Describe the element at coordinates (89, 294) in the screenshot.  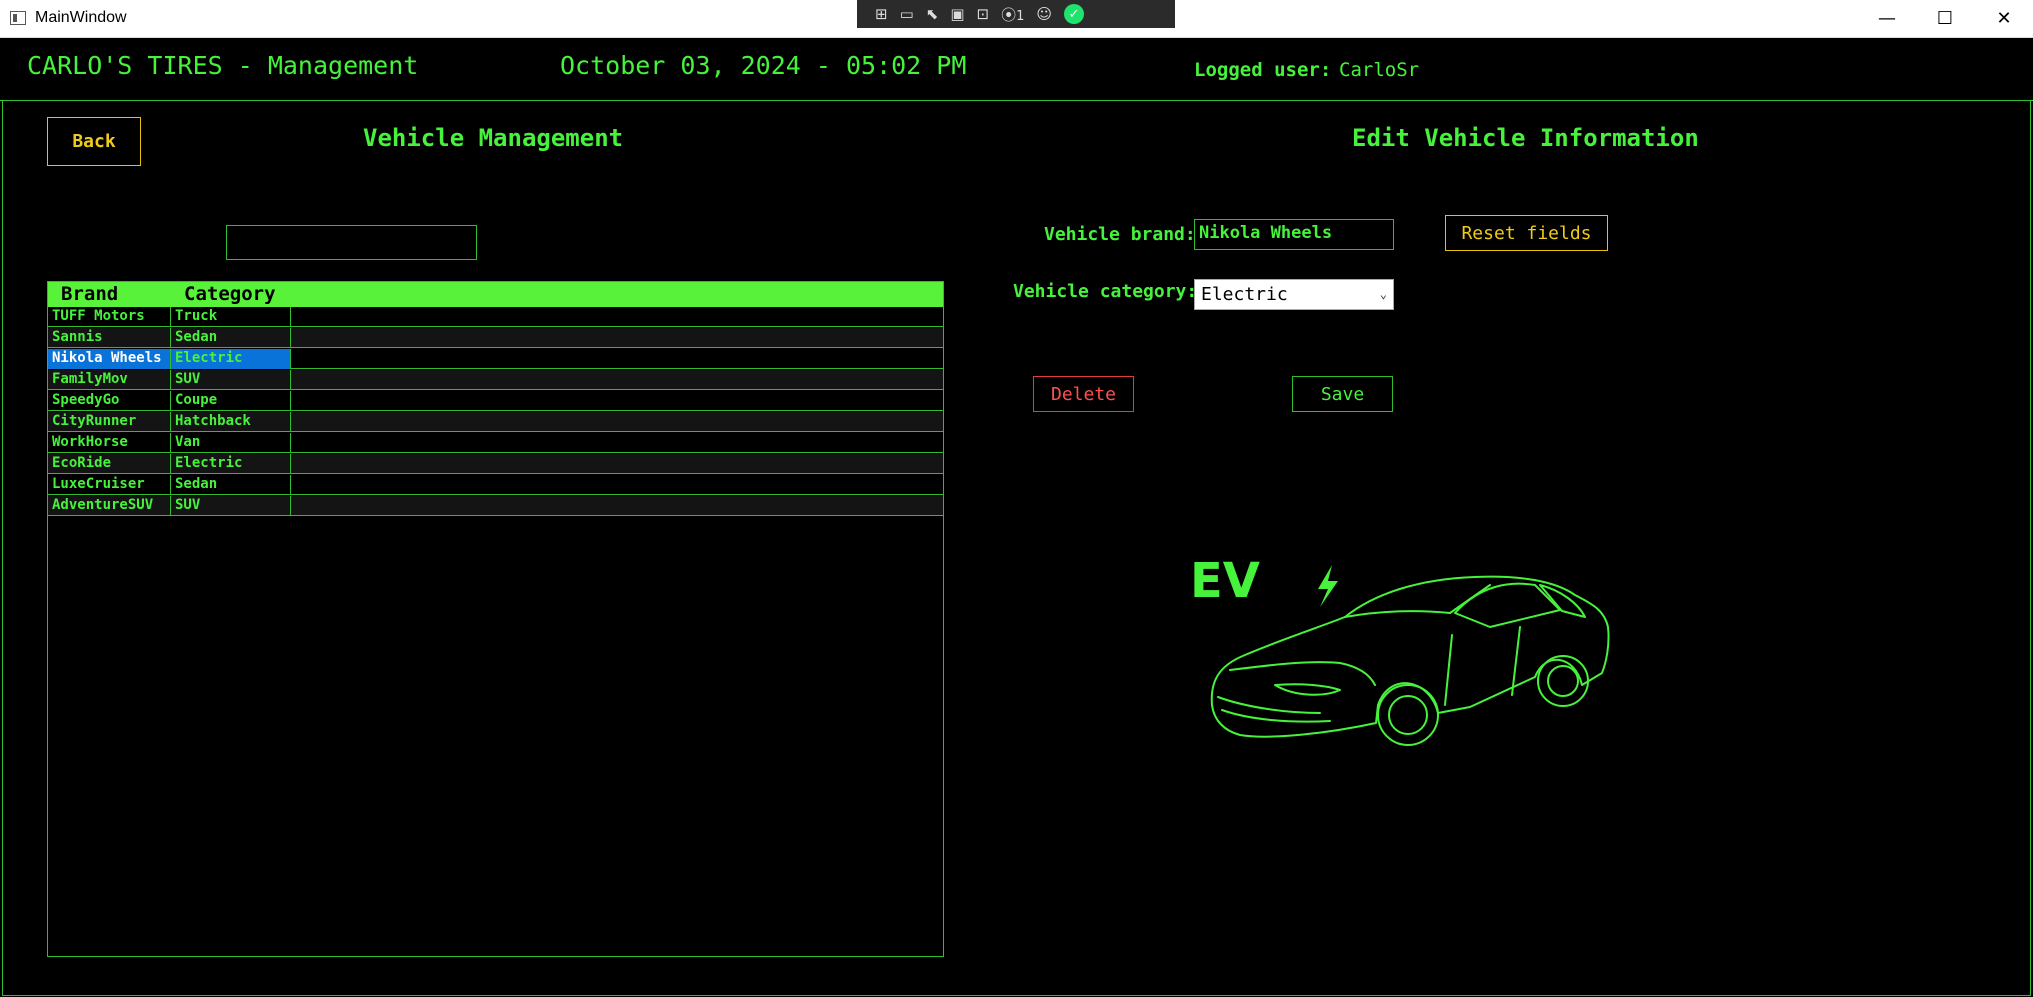
I see `column-header-brand: Brand` at that location.